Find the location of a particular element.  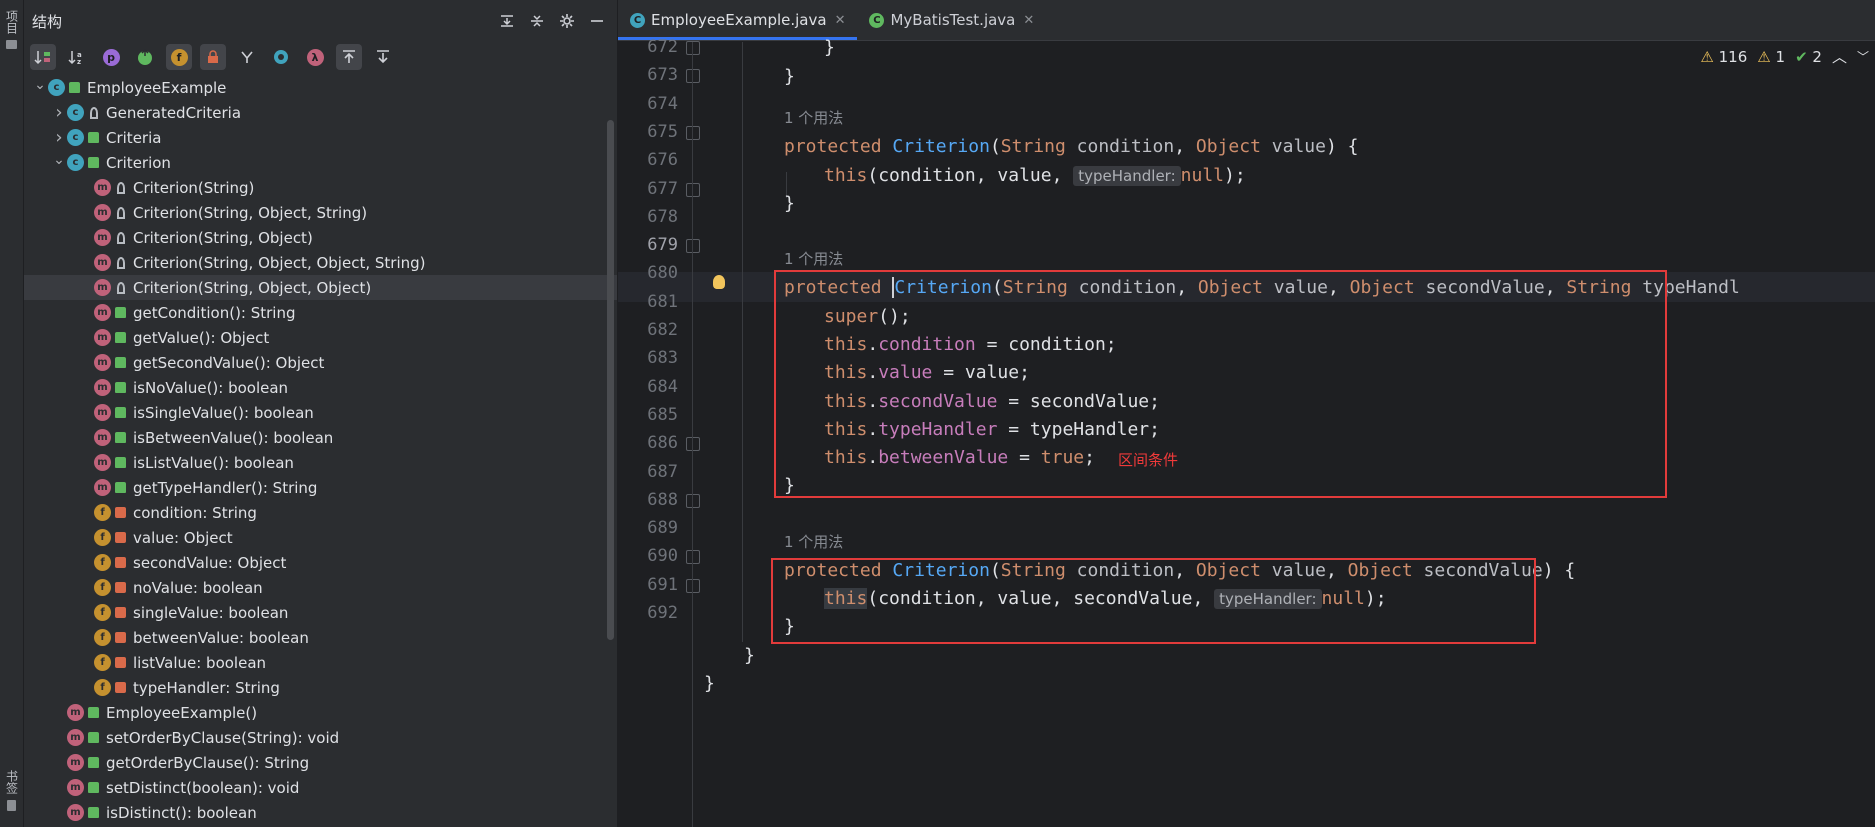

show-hierarchy-button is located at coordinates (247, 57).